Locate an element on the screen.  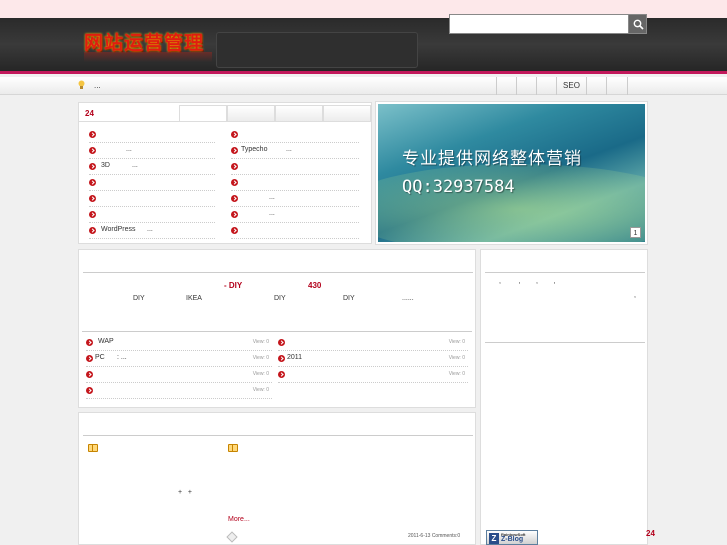
zblog-badge: Z RainbowSoft Z-Blog is located at coordinates (512, 537).